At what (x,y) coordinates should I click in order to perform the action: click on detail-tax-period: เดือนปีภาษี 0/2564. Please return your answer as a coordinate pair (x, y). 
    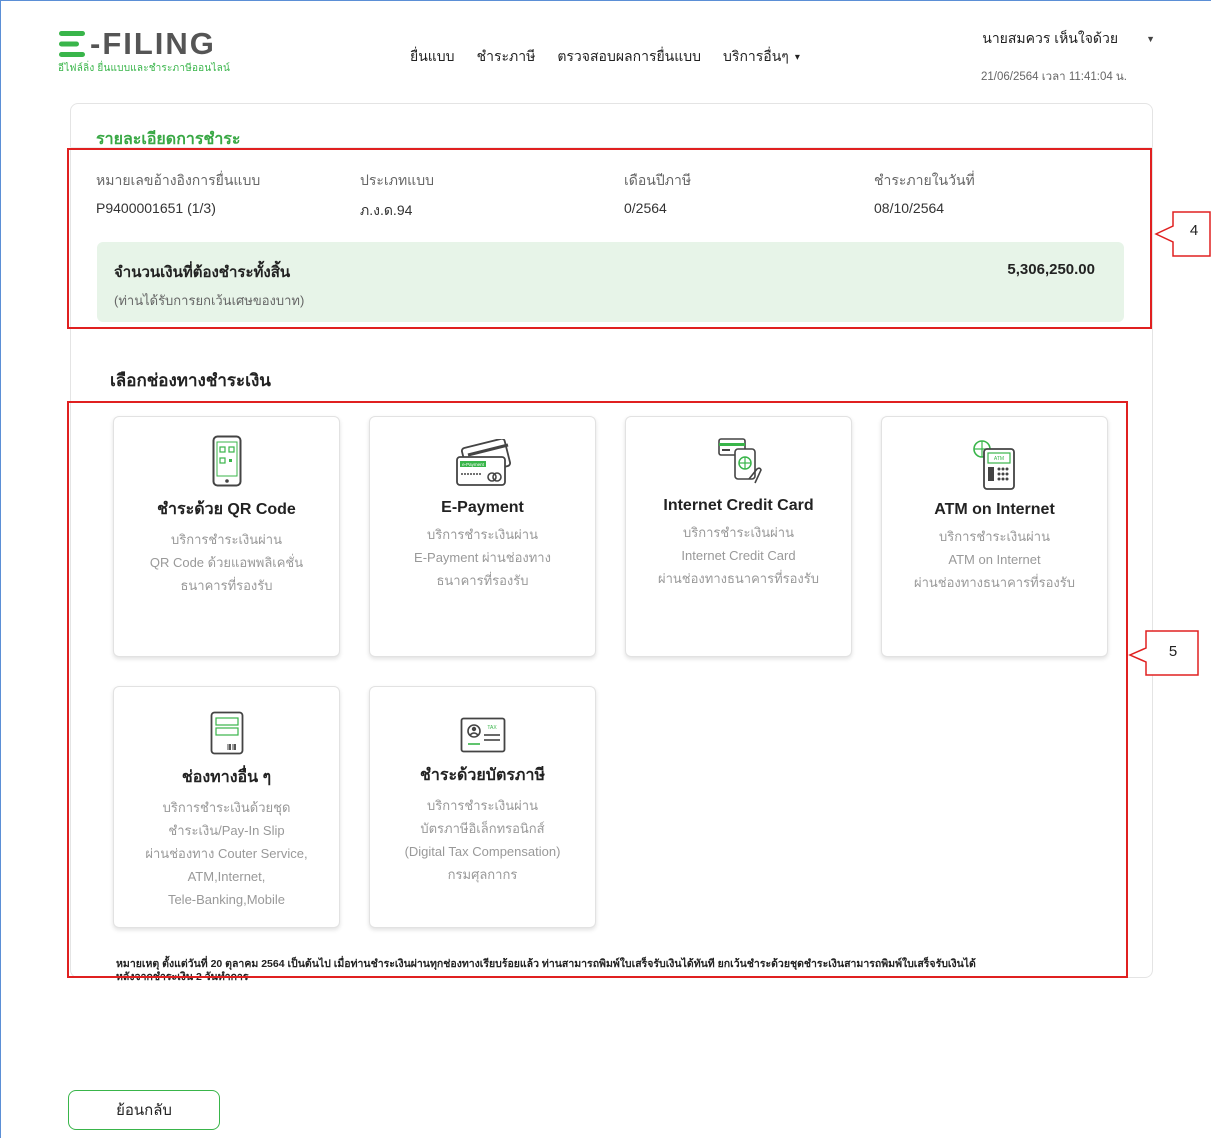
    Looking at the image, I should click on (658, 194).